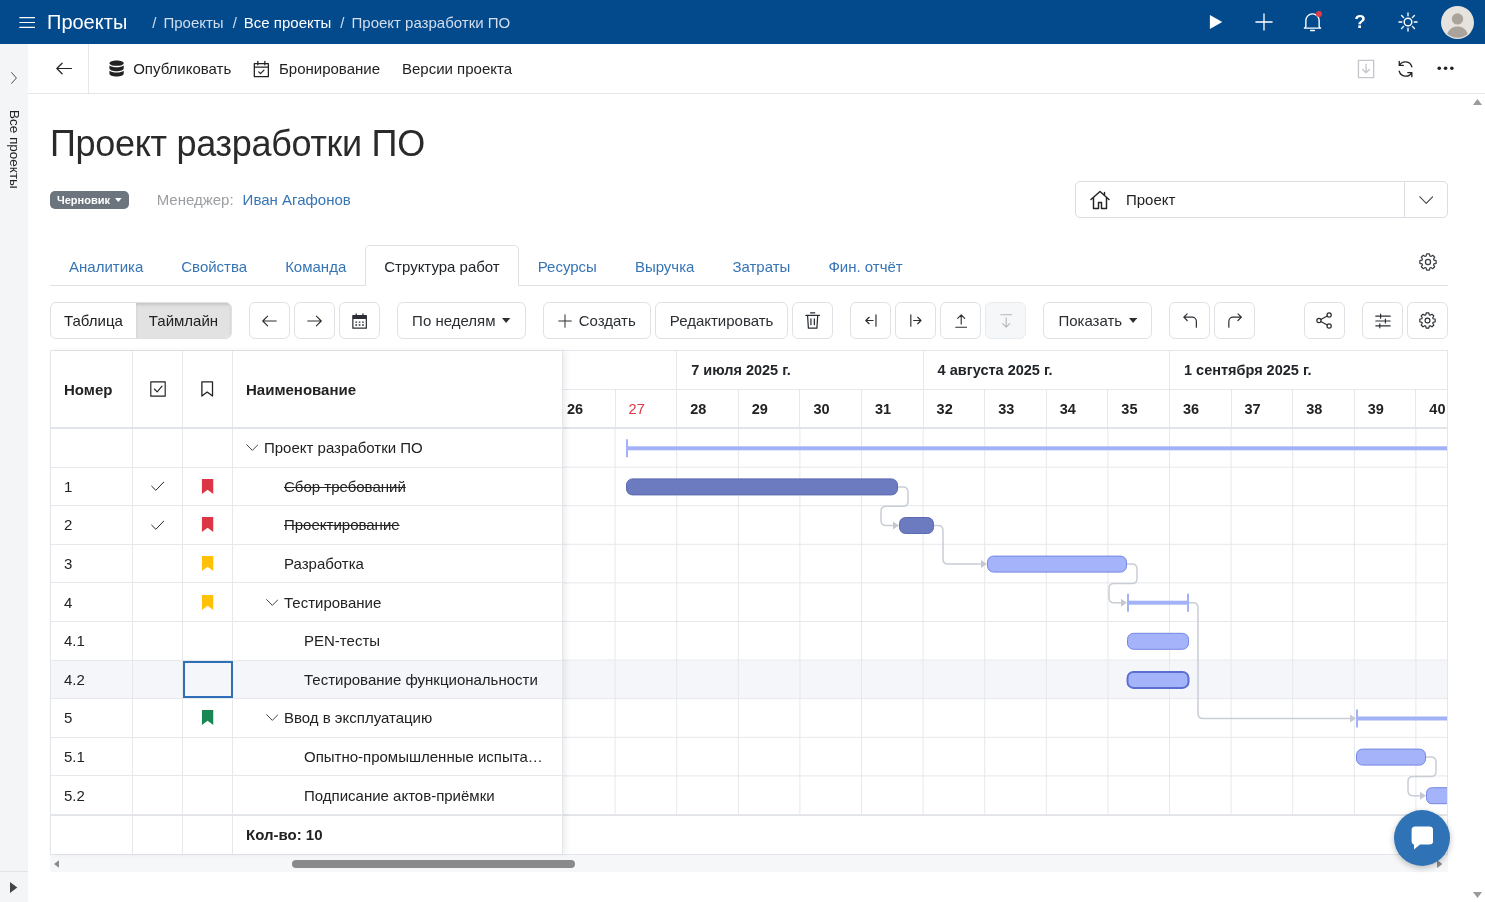  Describe the element at coordinates (360, 320) in the screenshot. I see `calendar-button` at that location.